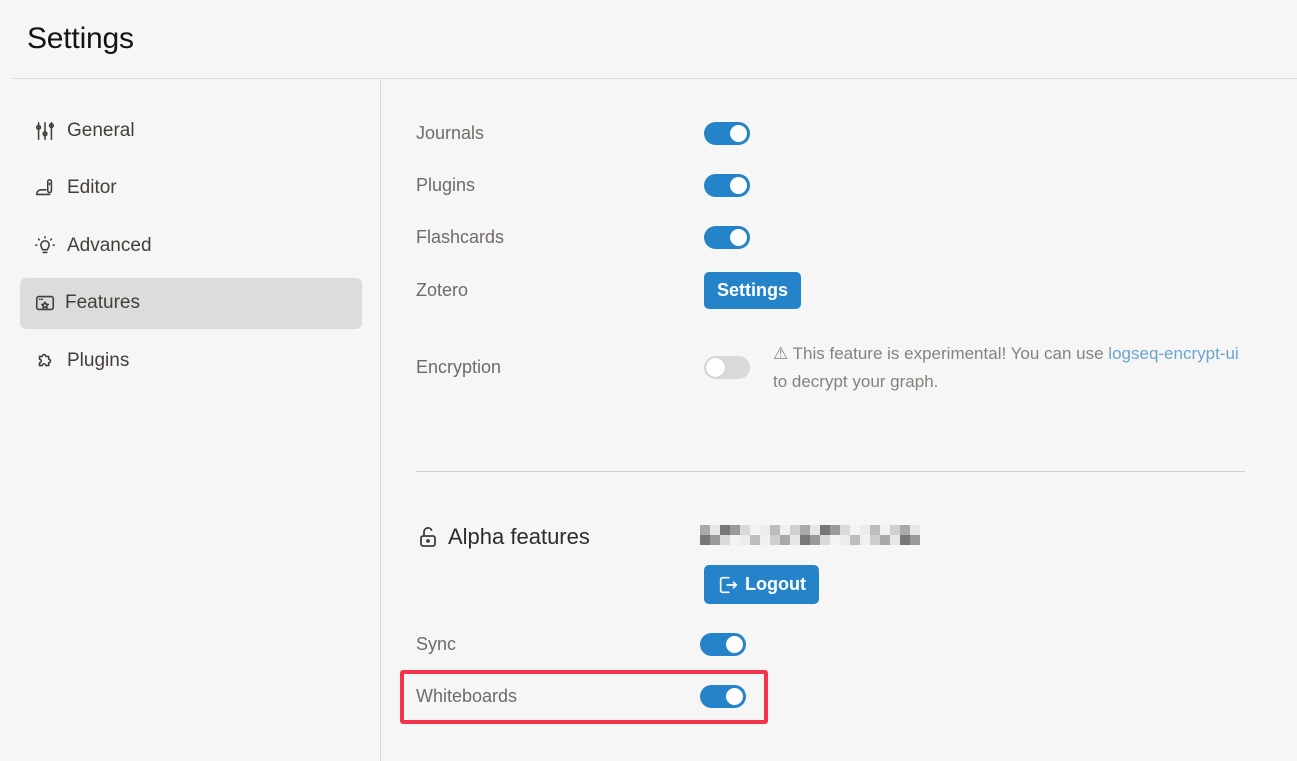 This screenshot has height=761, width=1297. What do you see at coordinates (753, 290) in the screenshot?
I see `zotero-settings-button: Settings` at bounding box center [753, 290].